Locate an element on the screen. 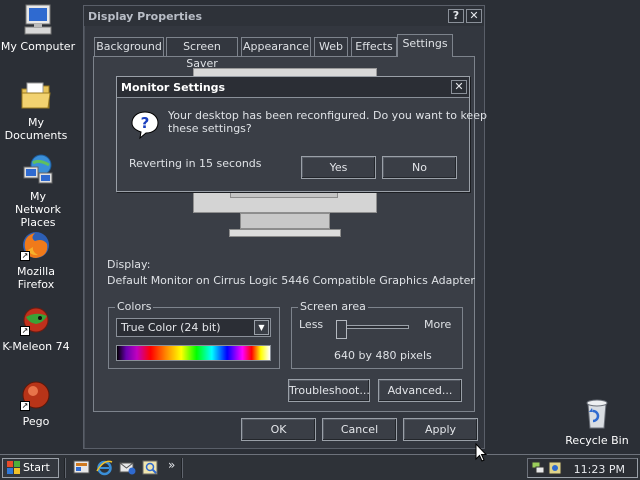 The height and width of the screenshot is (480, 640). quick-launch-chevron: » is located at coordinates (171, 465).